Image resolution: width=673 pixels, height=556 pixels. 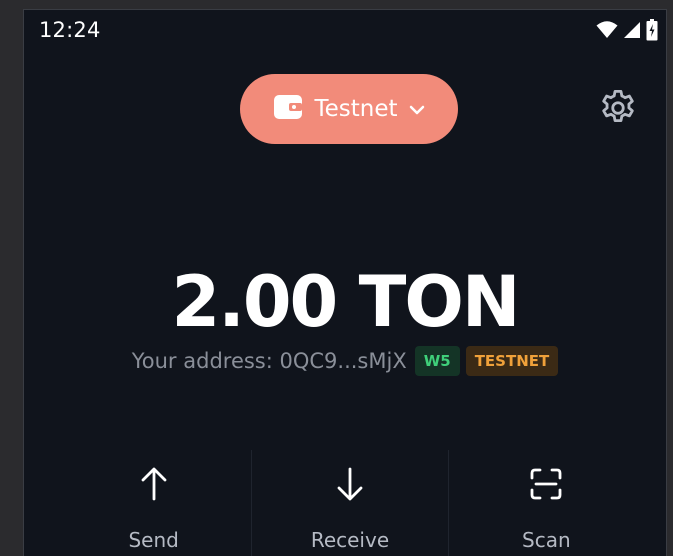 I want to click on chevron-down-icon, so click(x=417, y=109).